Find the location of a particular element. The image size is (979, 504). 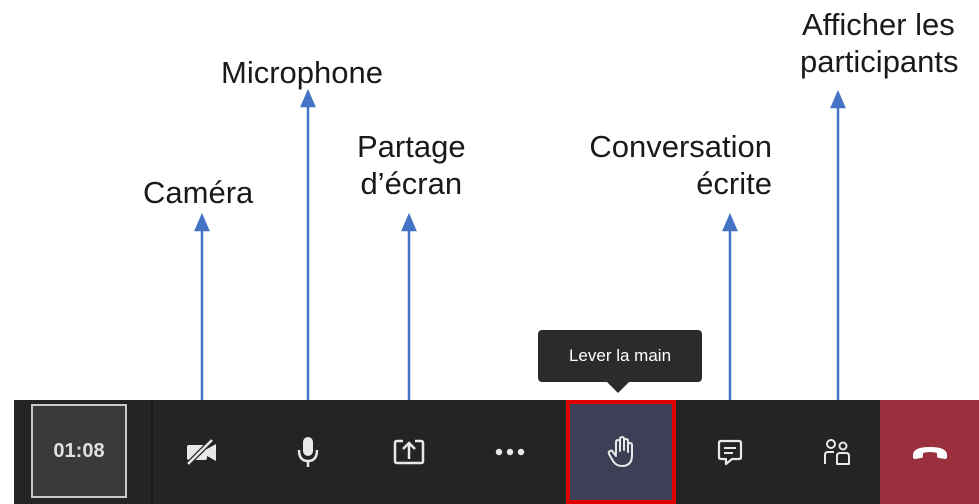

participants-button is located at coordinates (837, 452).